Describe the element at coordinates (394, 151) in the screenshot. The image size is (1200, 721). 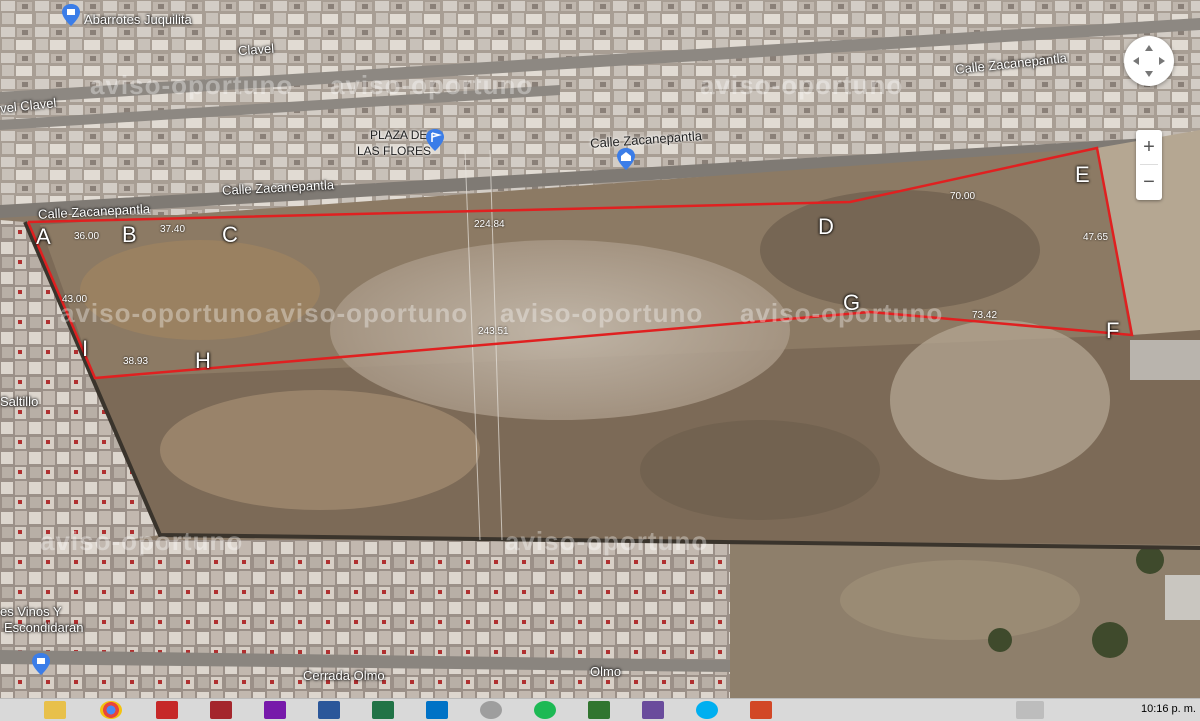
I see `place-label-plaza-line2: LAS FLORES` at that location.